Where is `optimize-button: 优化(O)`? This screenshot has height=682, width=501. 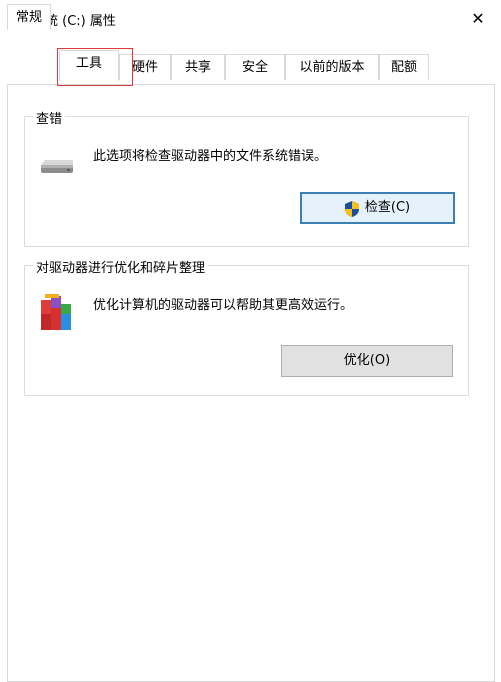 optimize-button: 优化(O) is located at coordinates (367, 361).